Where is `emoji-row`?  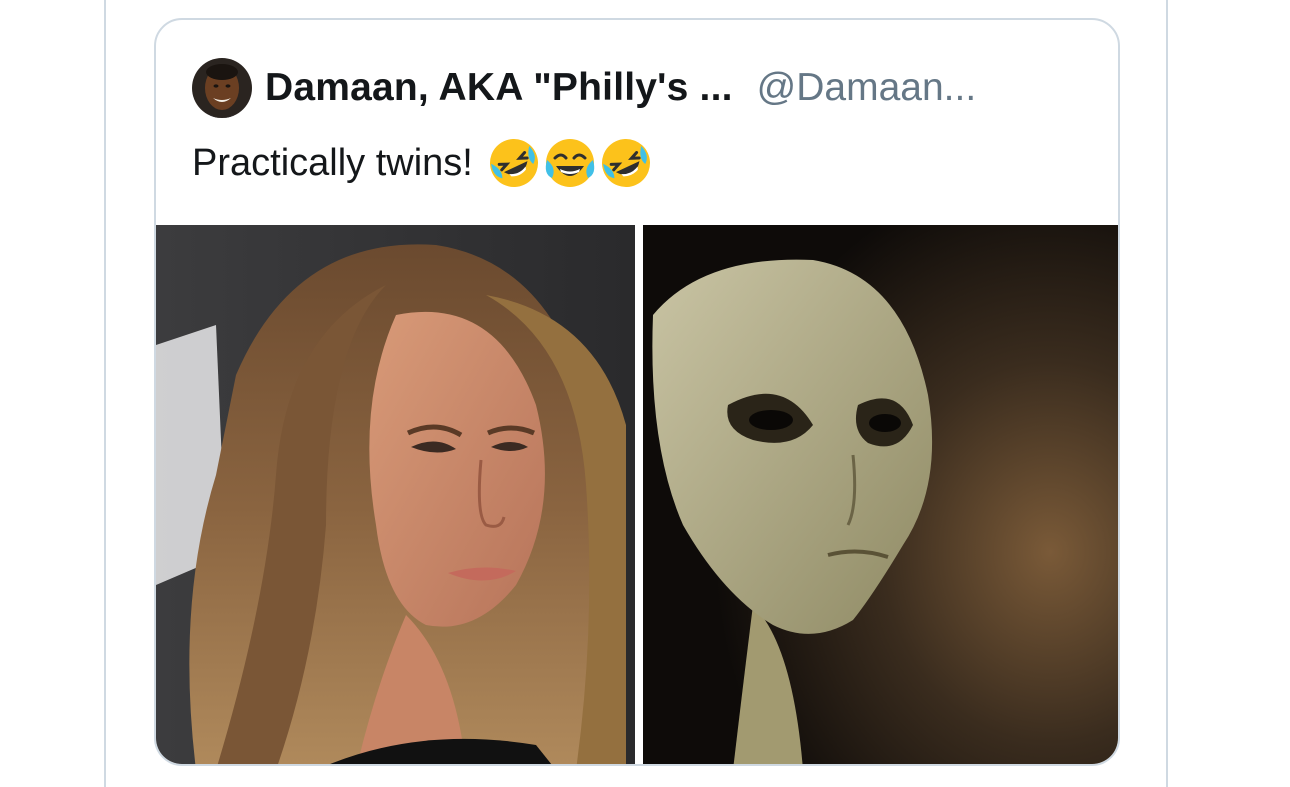 emoji-row is located at coordinates (570, 163).